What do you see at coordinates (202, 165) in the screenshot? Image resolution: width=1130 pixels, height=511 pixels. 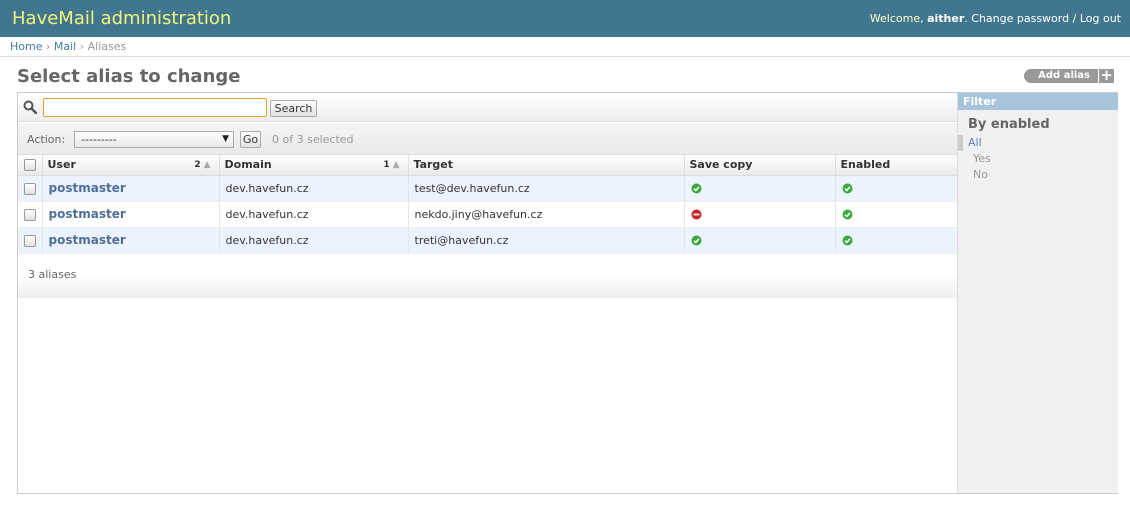 I see `sort-indicator: 2 ▲` at bounding box center [202, 165].